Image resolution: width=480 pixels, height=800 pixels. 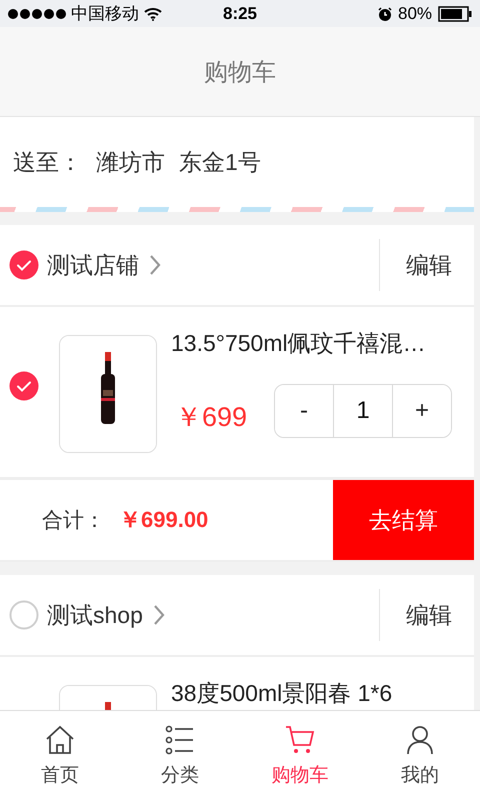 I want to click on cart-icon, so click(x=300, y=740).